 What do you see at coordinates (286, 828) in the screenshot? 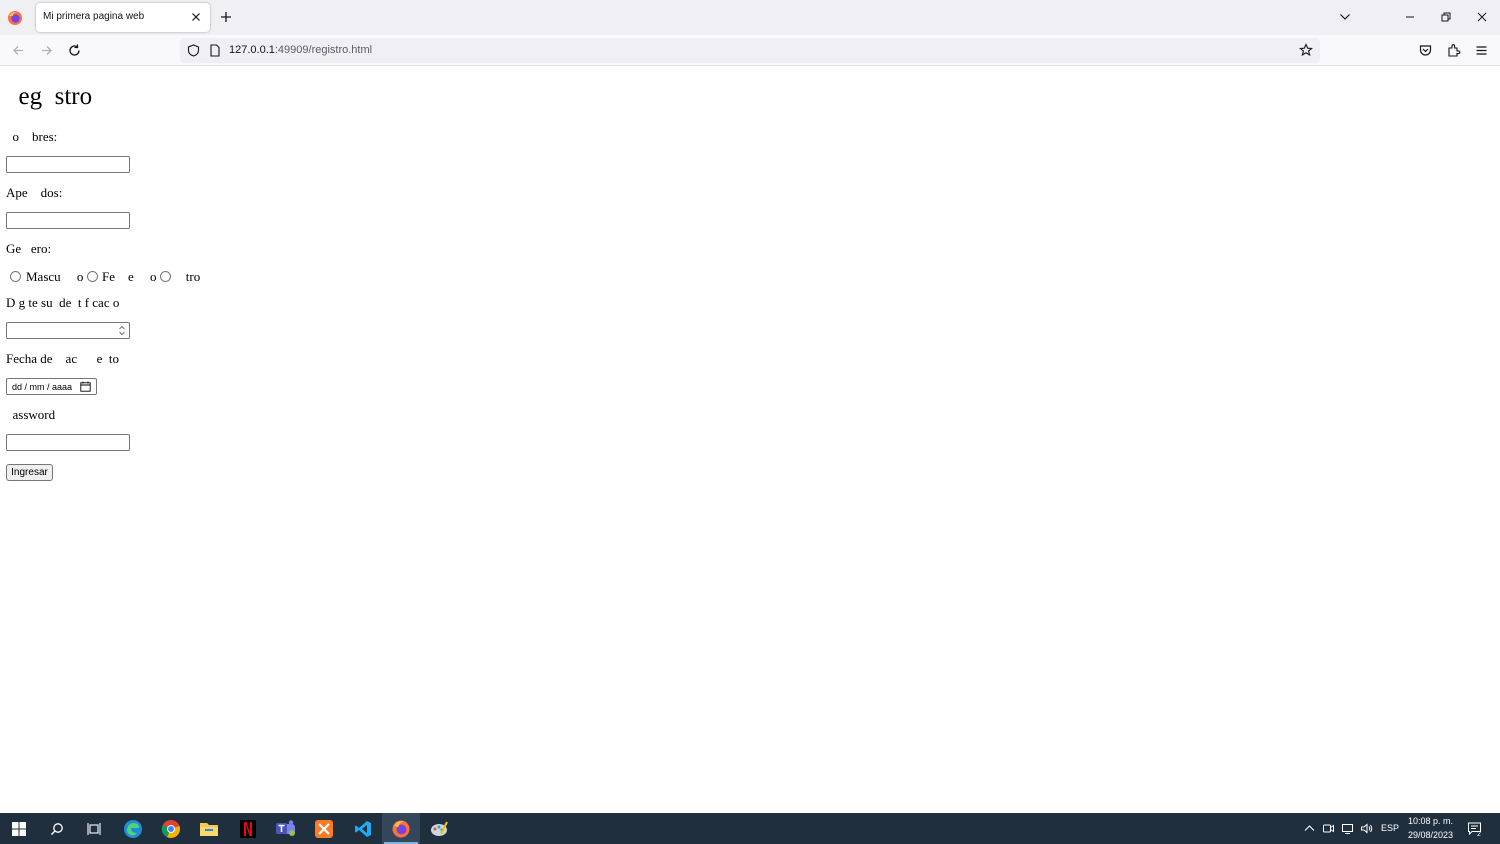
I see `teams-icon` at bounding box center [286, 828].